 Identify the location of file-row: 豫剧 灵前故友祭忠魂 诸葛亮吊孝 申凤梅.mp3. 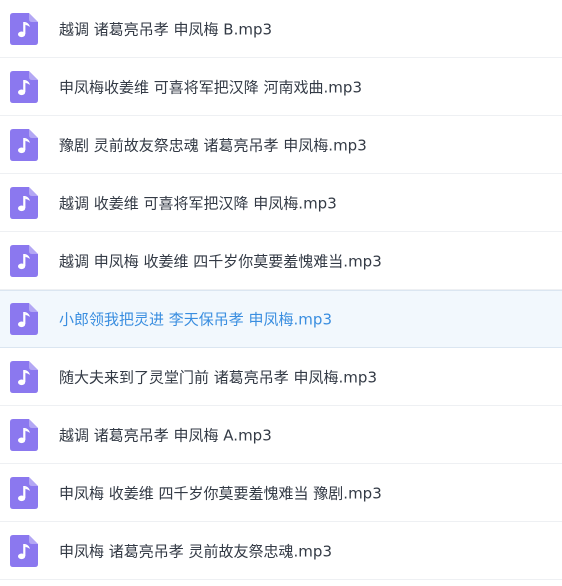
(281, 145).